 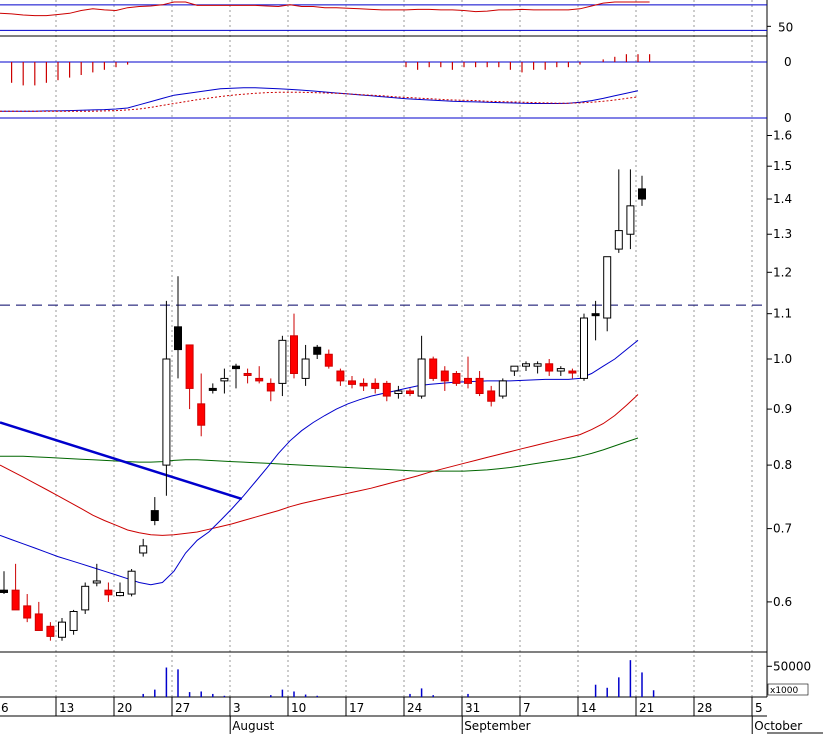 I want to click on x-tick-label: 6, so click(x=5, y=708).